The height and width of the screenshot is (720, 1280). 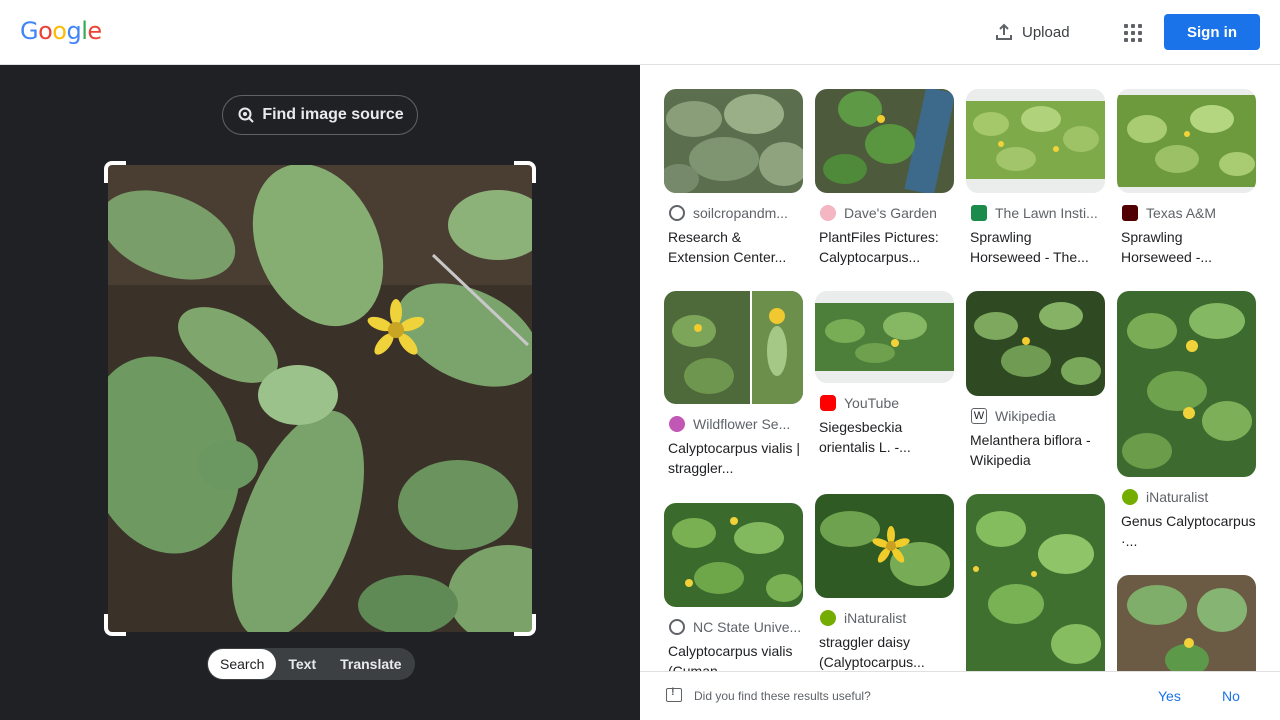 I want to click on crop-handle-top-left, so click(x=115, y=172).